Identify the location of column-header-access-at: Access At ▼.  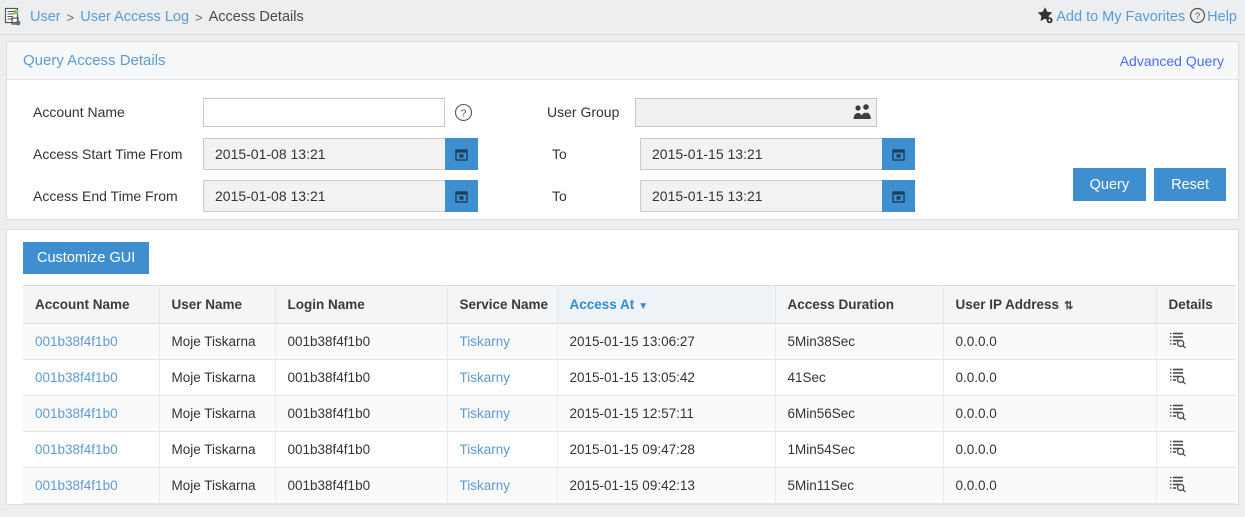
(666, 304).